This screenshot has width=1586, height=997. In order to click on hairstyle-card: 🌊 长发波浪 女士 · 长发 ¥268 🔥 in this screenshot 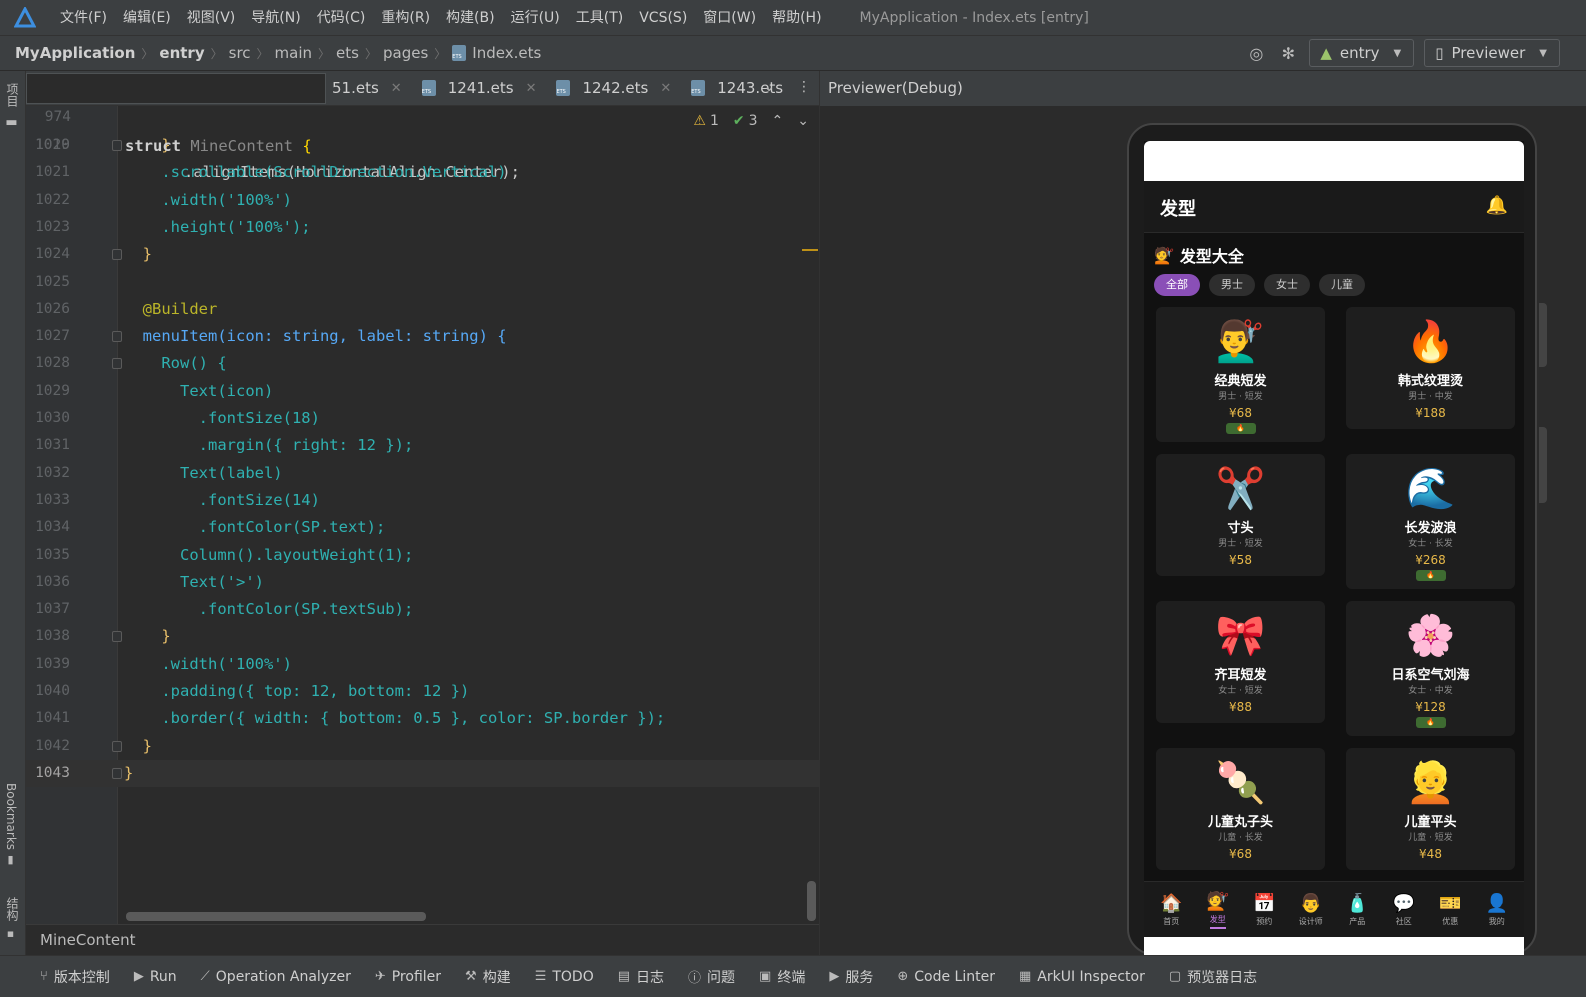, I will do `click(1430, 521)`.